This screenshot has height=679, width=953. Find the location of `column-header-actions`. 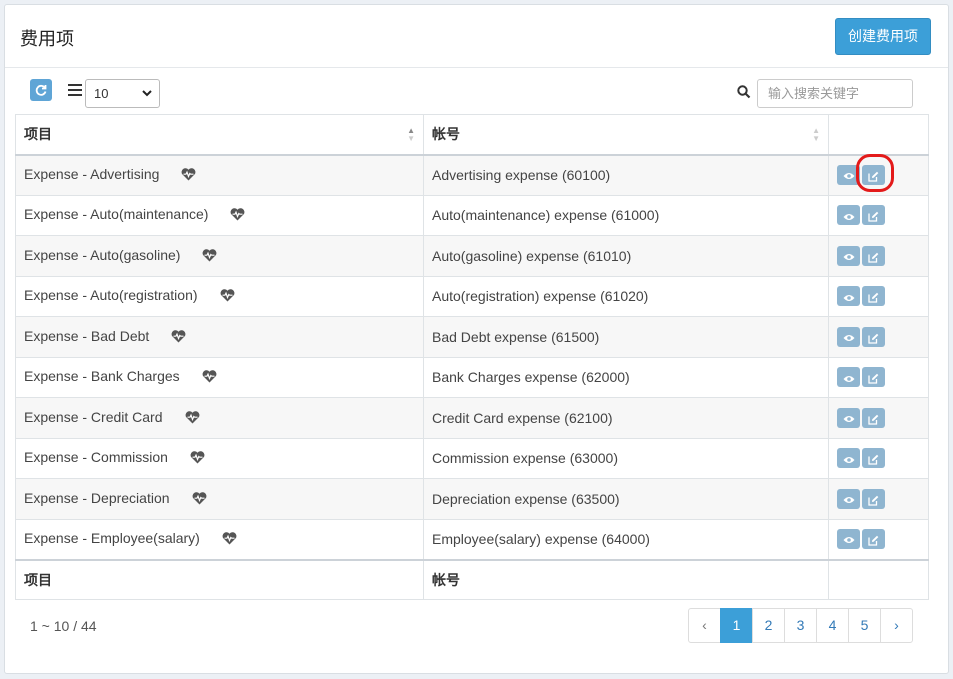

column-header-actions is located at coordinates (878, 135).